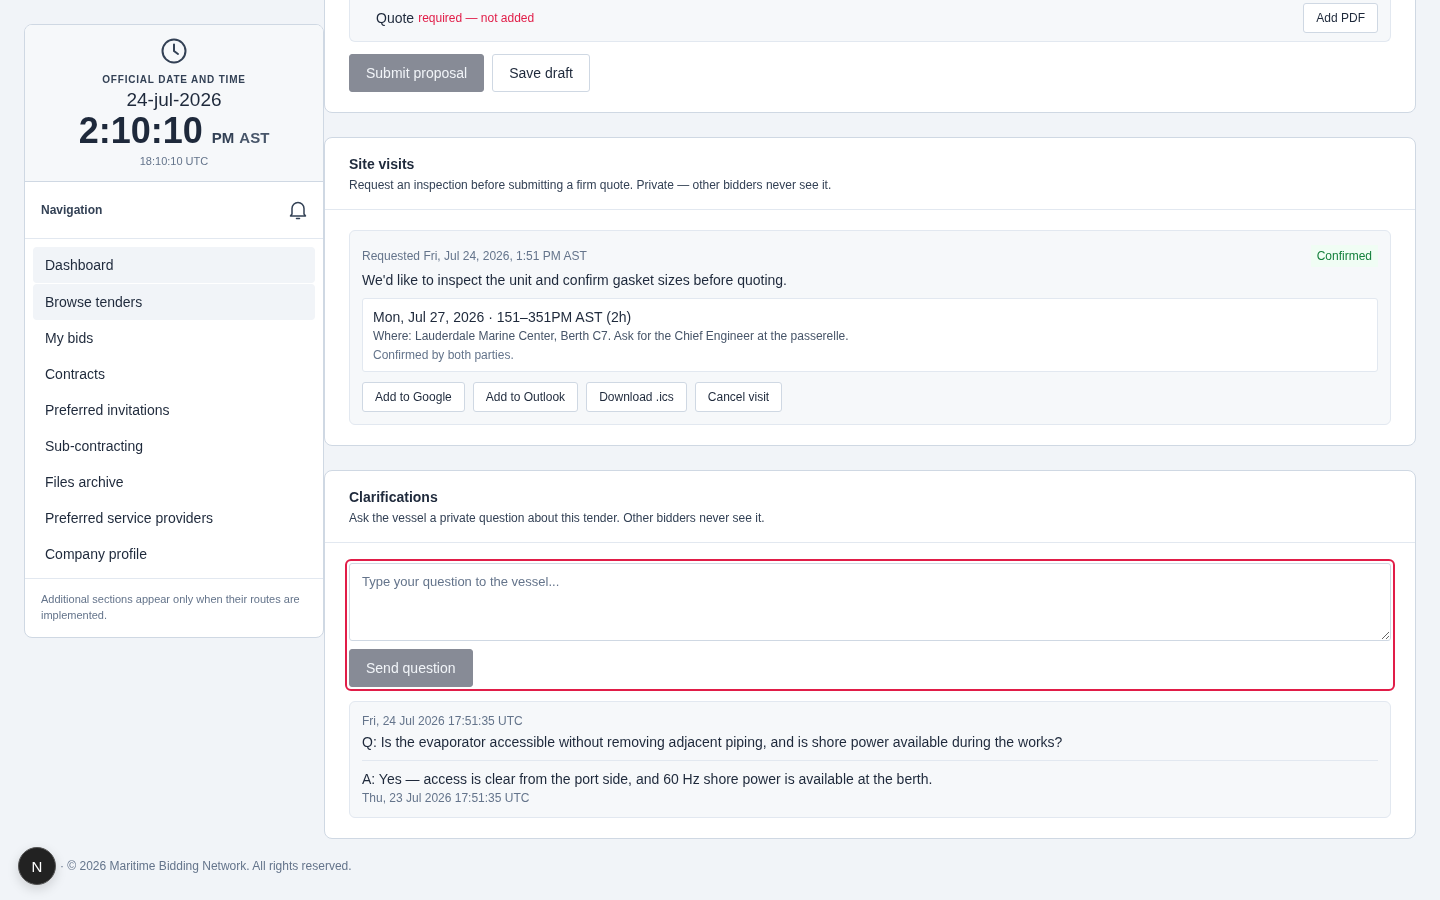 The height and width of the screenshot is (900, 1440). I want to click on nav-item: Preferred service providers, so click(174, 518).